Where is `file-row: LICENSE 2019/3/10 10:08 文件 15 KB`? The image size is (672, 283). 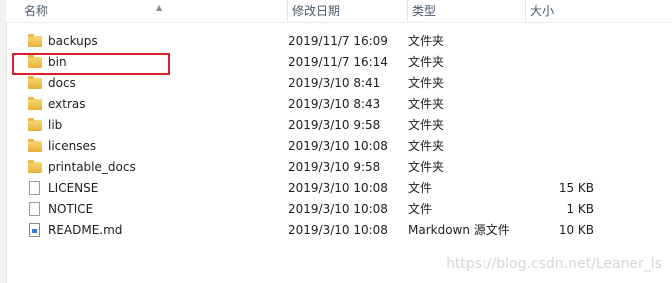
file-row: LICENSE 2019/3/10 10:08 文件 15 KB is located at coordinates (316, 188).